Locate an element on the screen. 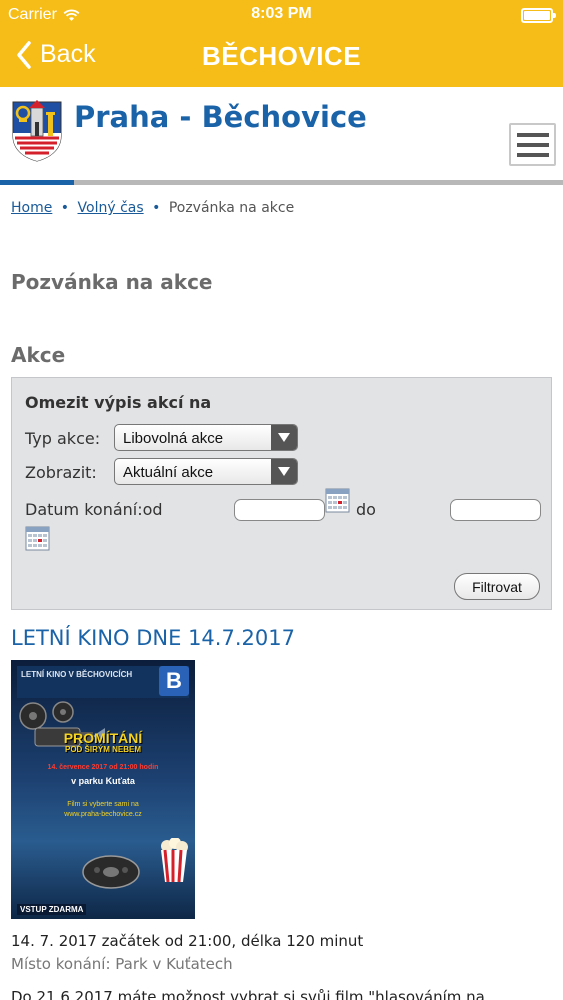 The height and width of the screenshot is (1000, 563). event-type-value: Libovolná akce is located at coordinates (173, 438).